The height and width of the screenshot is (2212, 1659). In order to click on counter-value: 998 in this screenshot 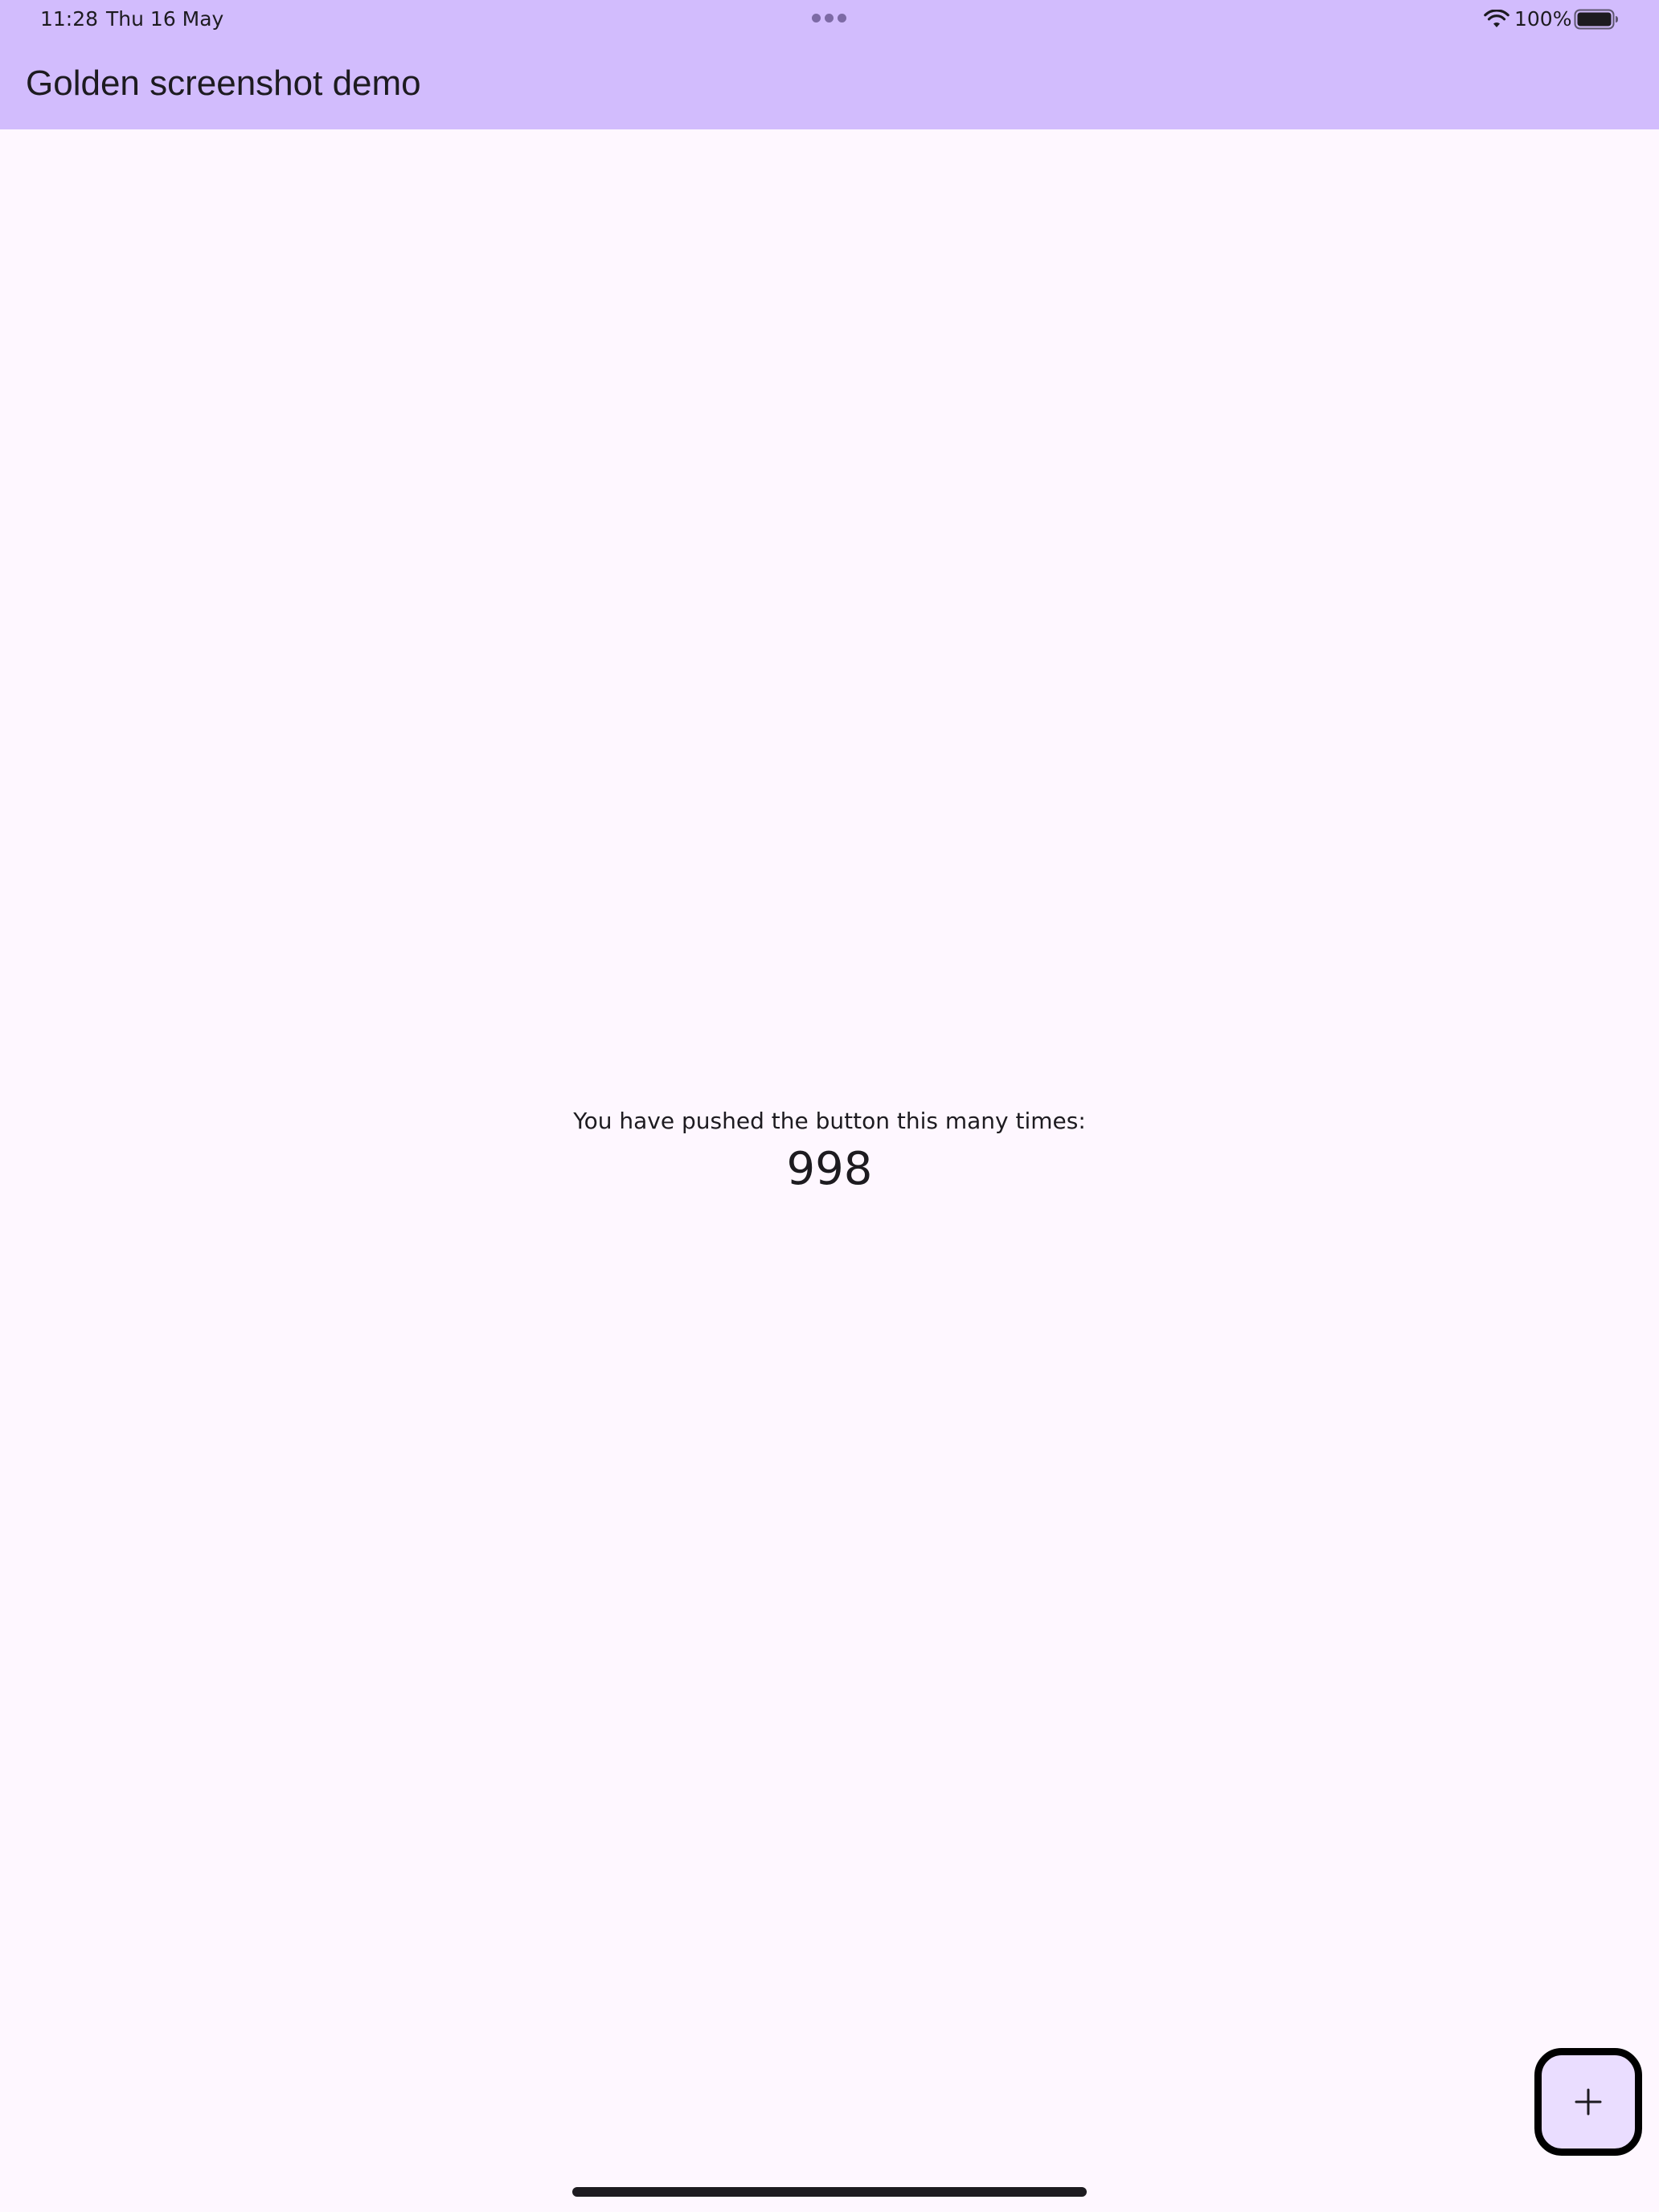, I will do `click(829, 1169)`.